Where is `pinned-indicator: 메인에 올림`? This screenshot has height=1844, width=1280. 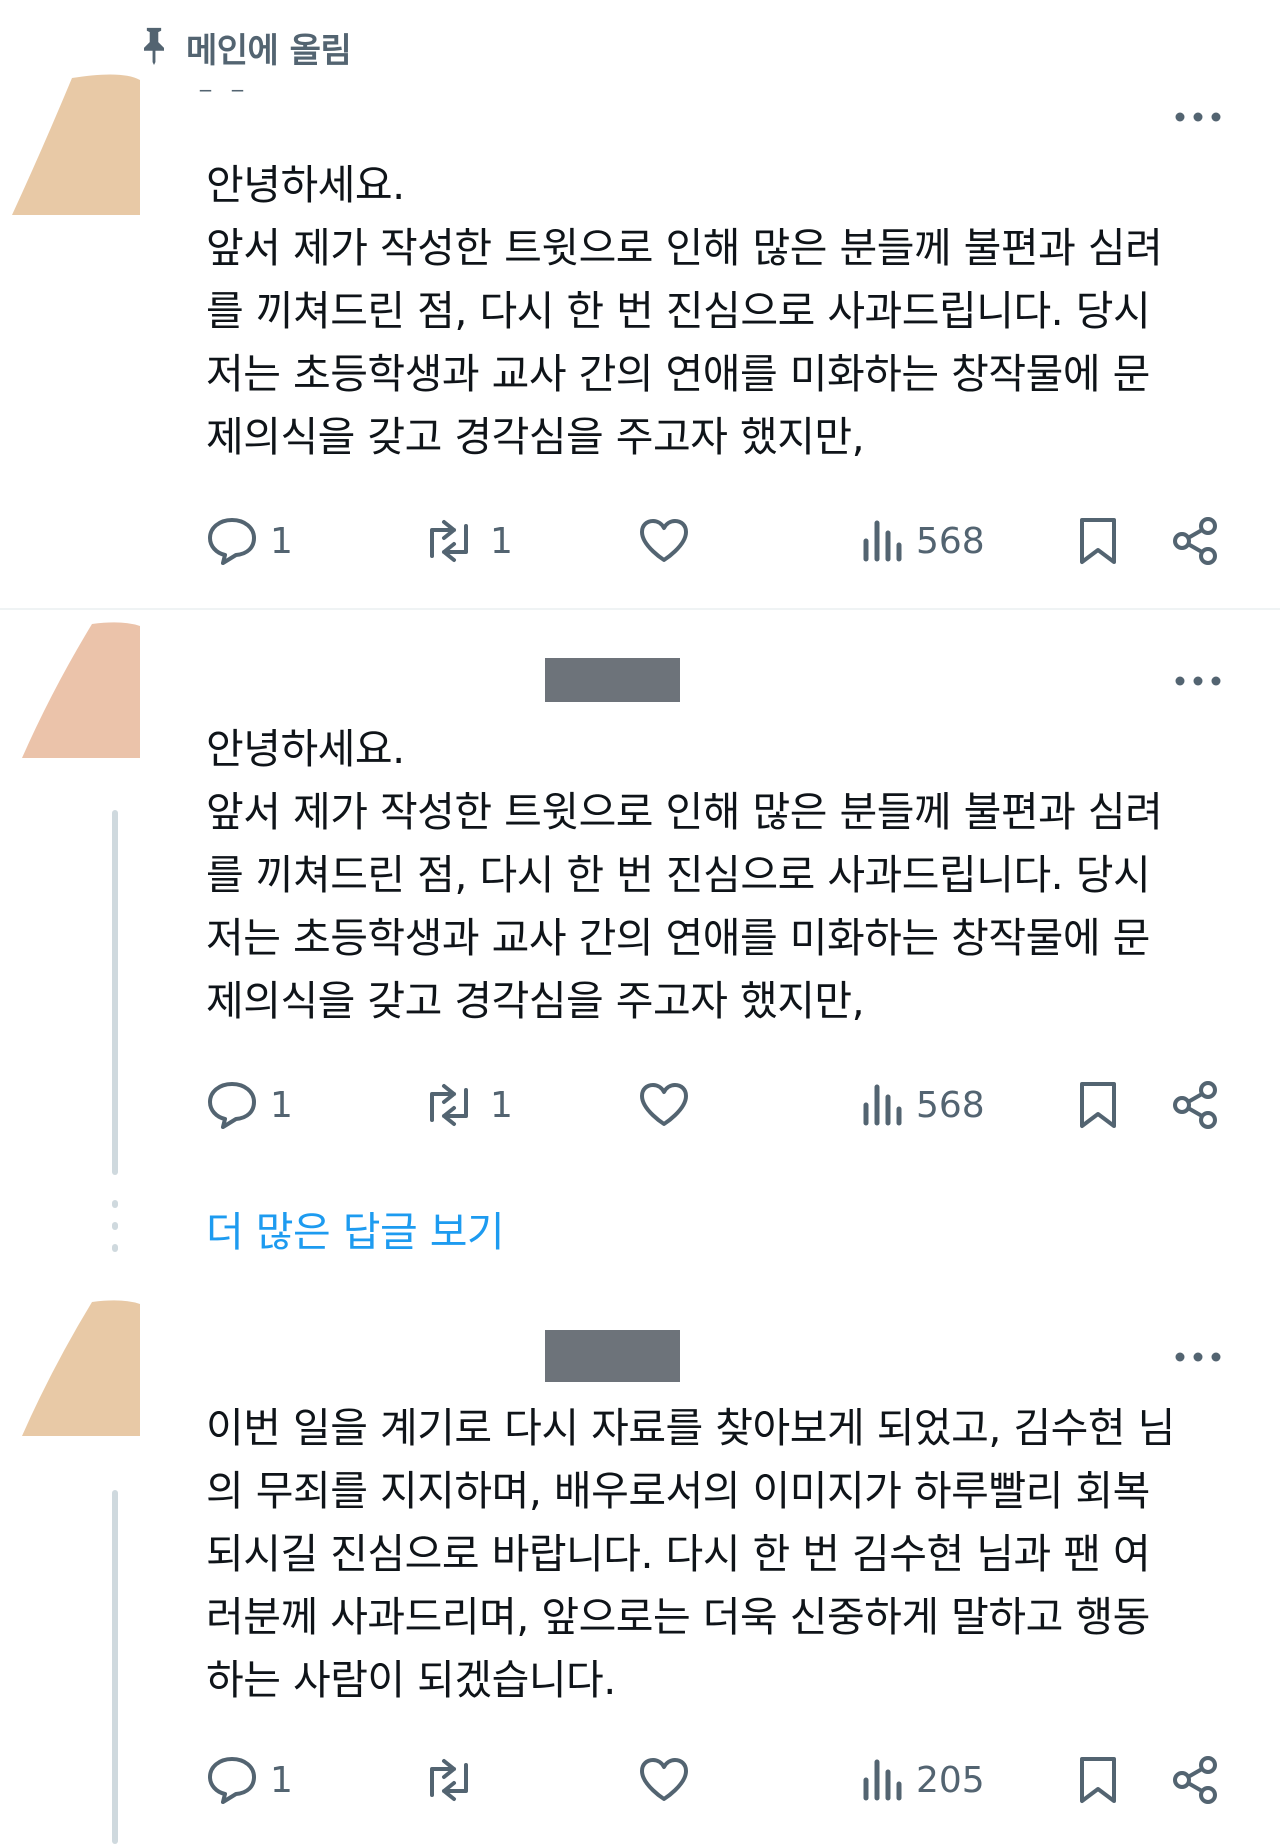 pinned-indicator: 메인에 올림 is located at coordinates (244, 47).